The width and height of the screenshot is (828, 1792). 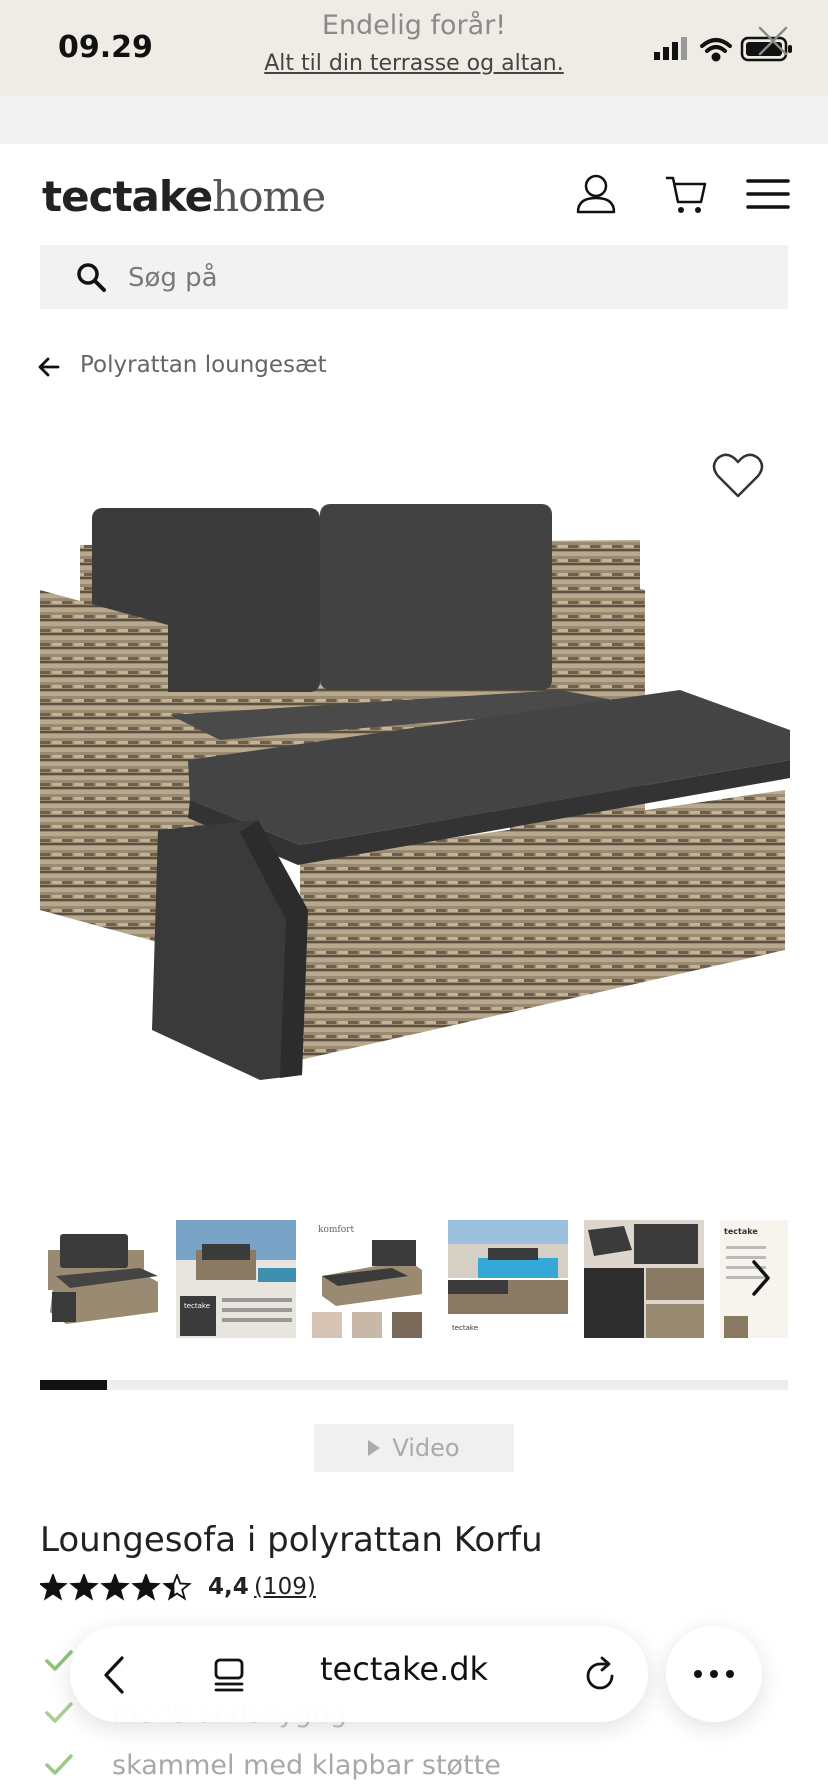 I want to click on reload-icon, so click(x=600, y=1675).